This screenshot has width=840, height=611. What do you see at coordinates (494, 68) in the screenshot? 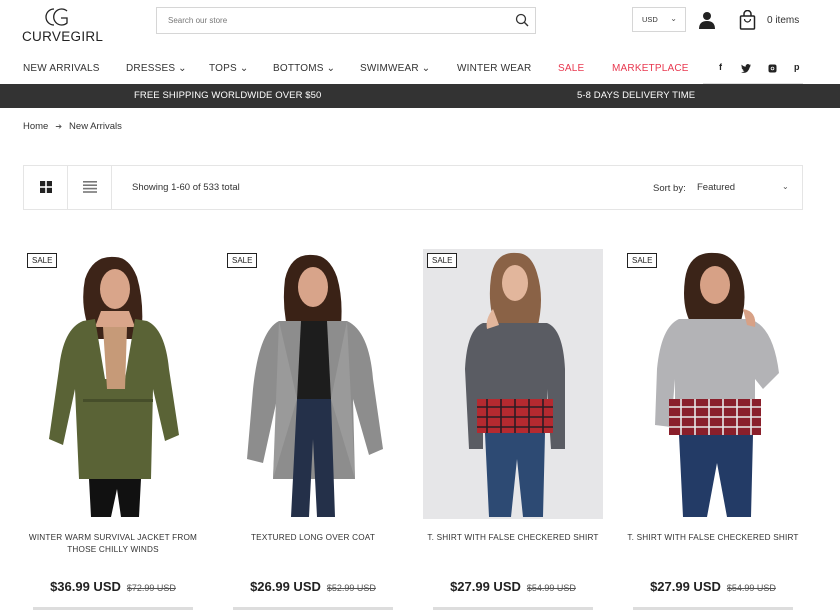
I see `nav-item-winter-wear: WINTER WEAR` at bounding box center [494, 68].